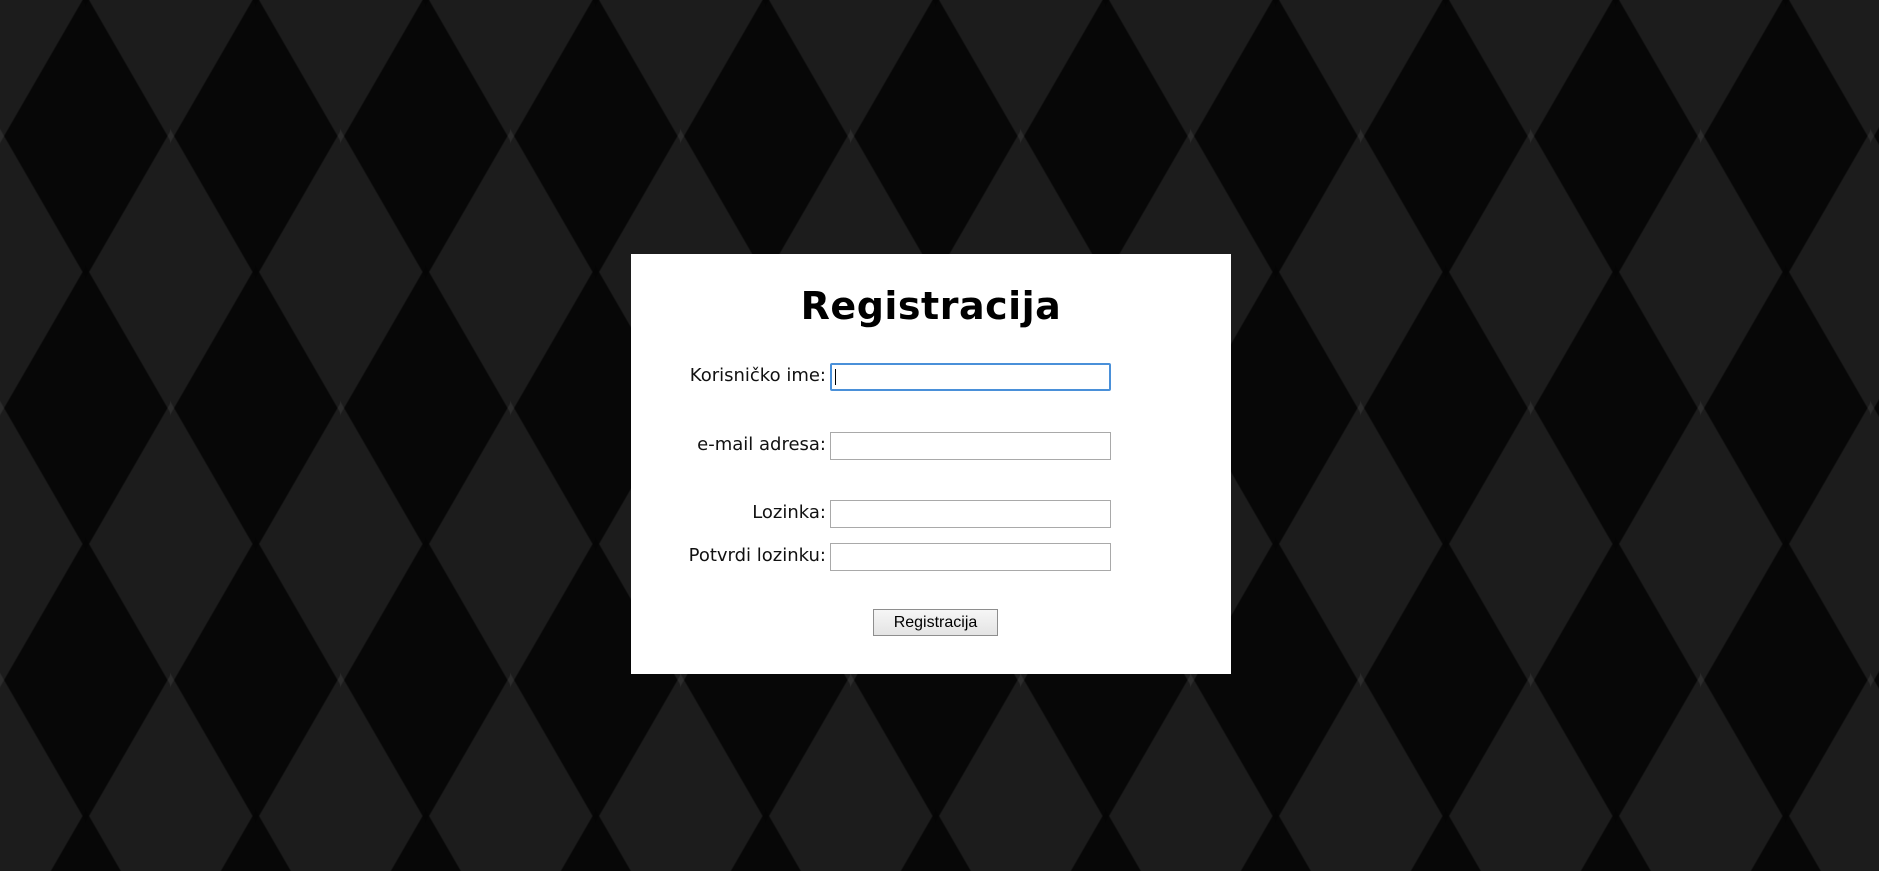 This screenshot has width=1879, height=871. I want to click on confirm-password-row: Potvrdi lozinku:, so click(931, 557).